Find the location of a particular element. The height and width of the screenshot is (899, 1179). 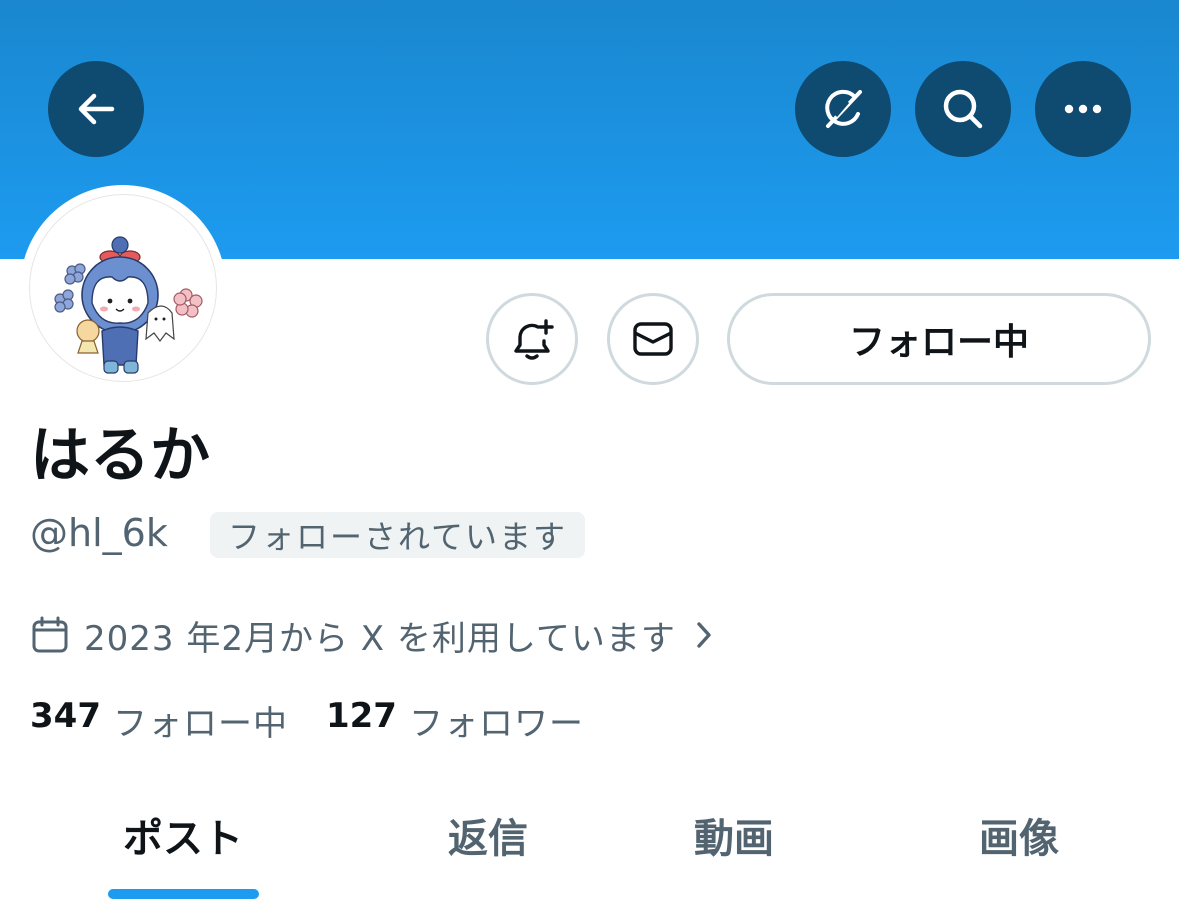

bell-plus-icon is located at coordinates (534, 339).